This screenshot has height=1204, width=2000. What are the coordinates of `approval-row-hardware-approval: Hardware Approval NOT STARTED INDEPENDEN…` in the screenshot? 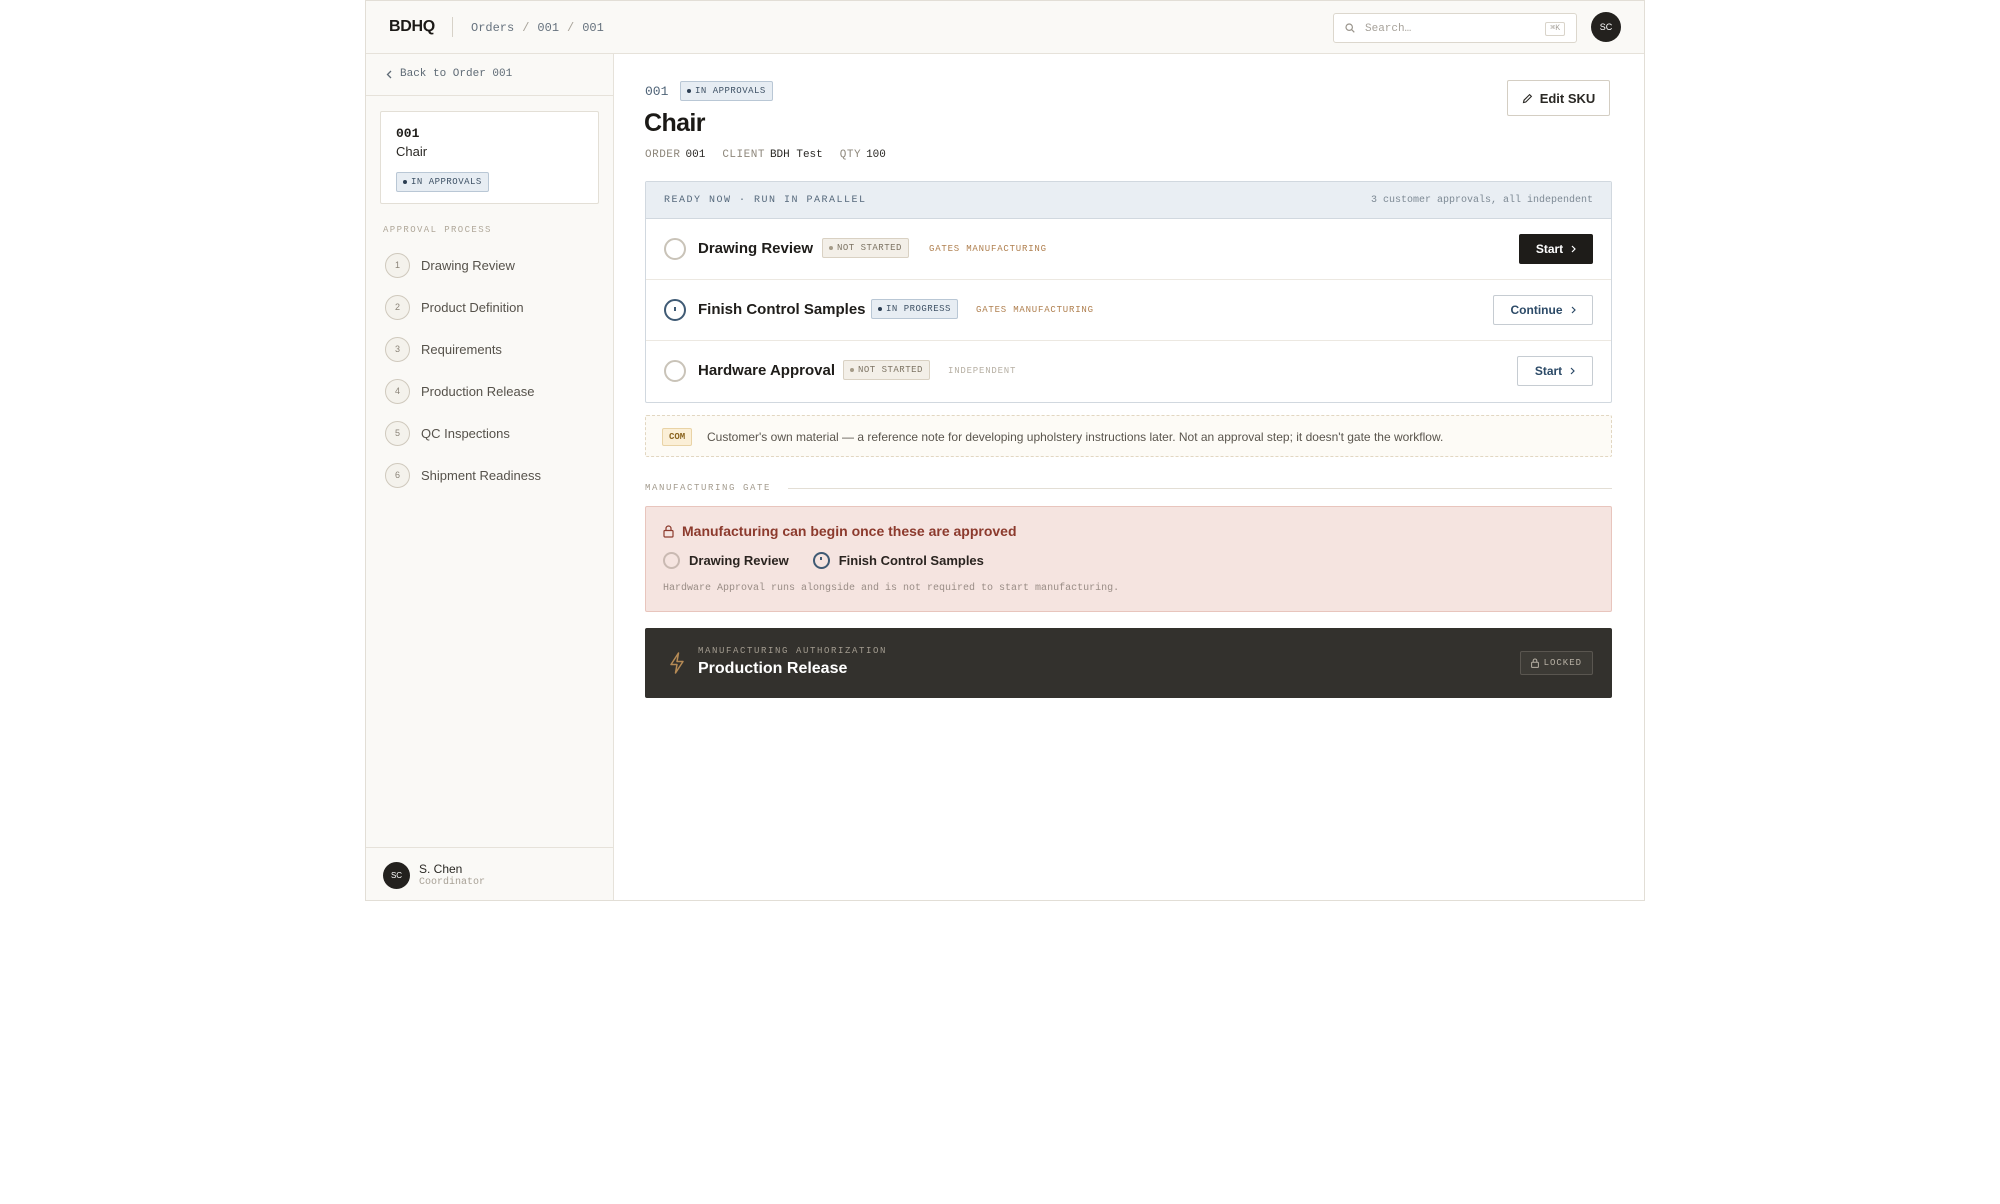 It's located at (1128, 371).